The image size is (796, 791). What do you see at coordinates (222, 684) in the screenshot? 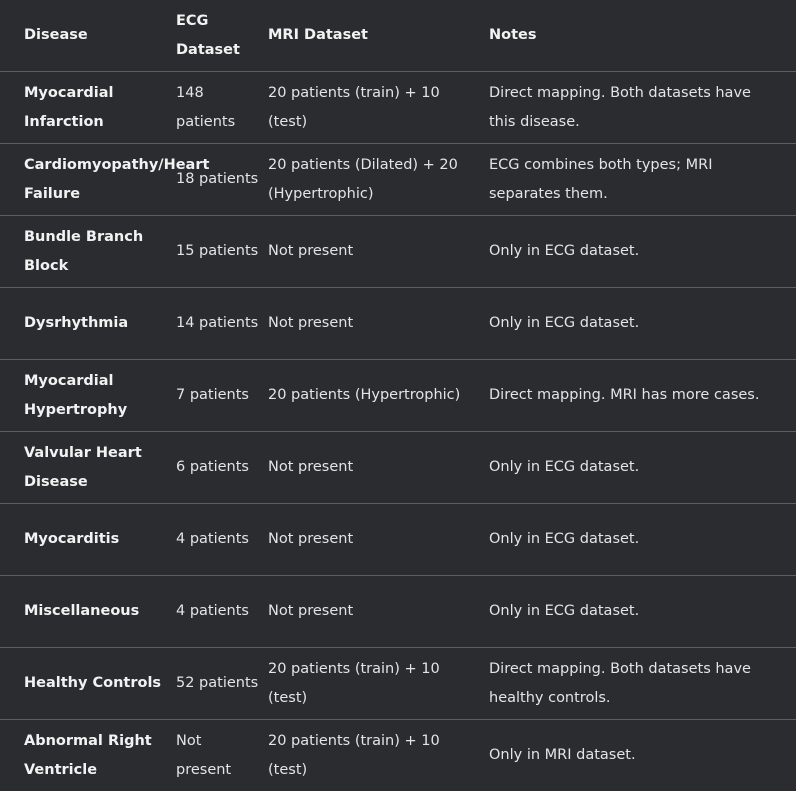
I see `cell-ecg-dataset: 52 patients` at bounding box center [222, 684].